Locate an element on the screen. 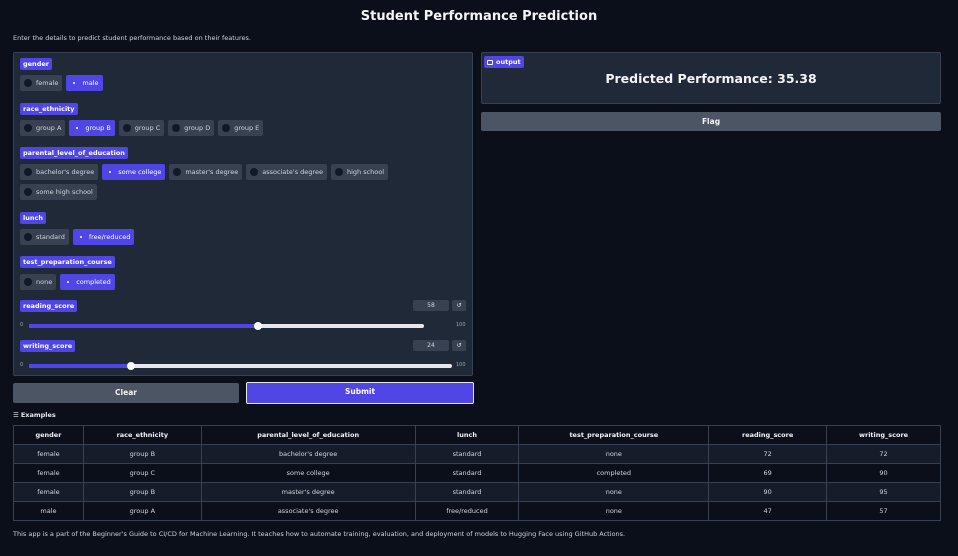  column-header: writing_score is located at coordinates (883, 435).